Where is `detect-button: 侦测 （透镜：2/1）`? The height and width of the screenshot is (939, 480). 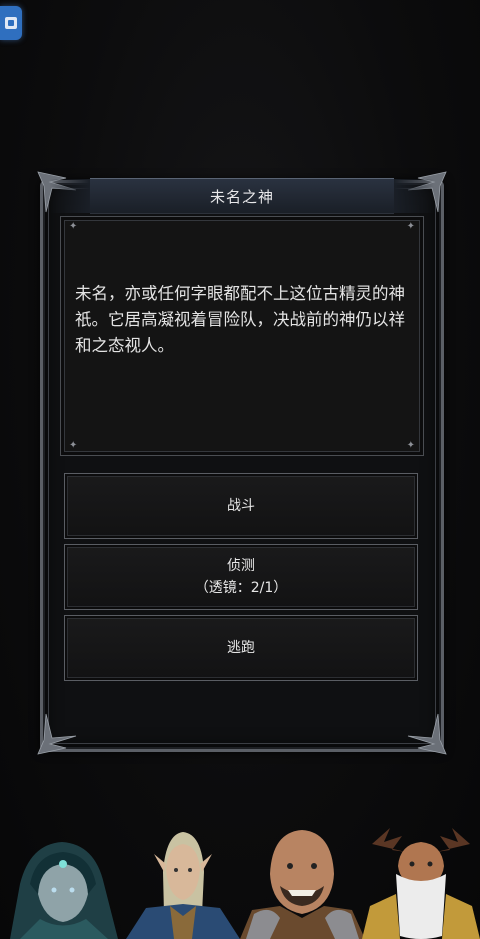 detect-button: 侦测 （透镜：2/1） is located at coordinates (241, 577).